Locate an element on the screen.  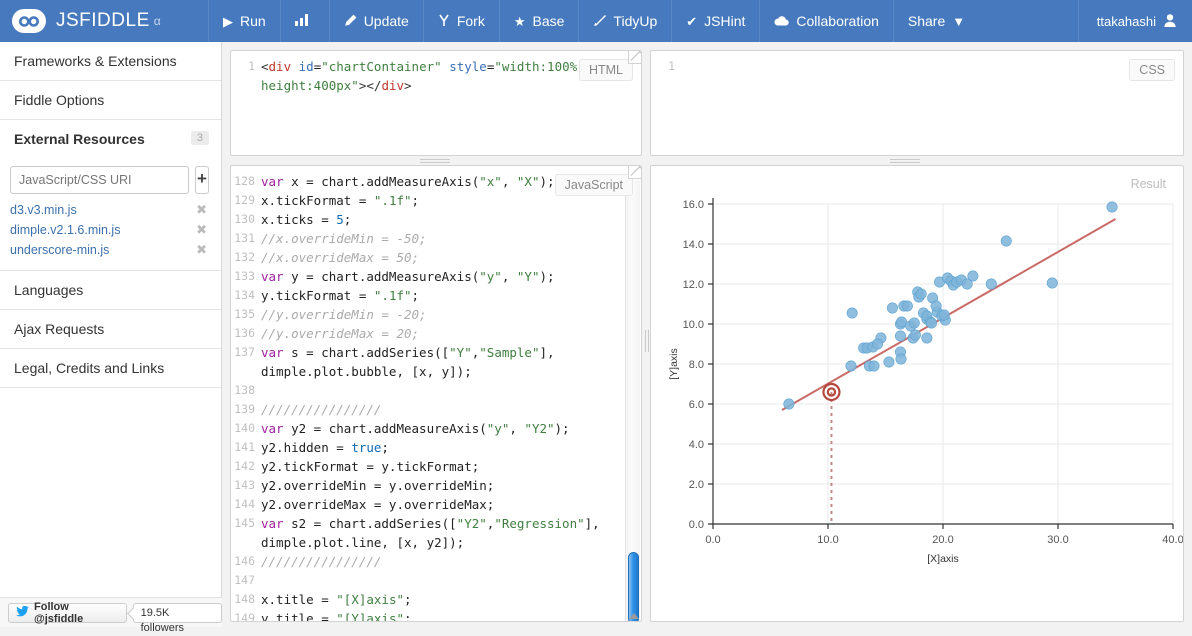
code-line: 148x.title = "[X]axis"; is located at coordinates (427, 599).